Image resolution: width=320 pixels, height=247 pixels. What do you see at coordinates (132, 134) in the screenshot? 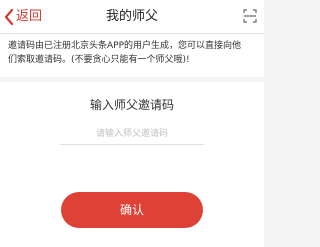
I see `invite-code-input` at bounding box center [132, 134].